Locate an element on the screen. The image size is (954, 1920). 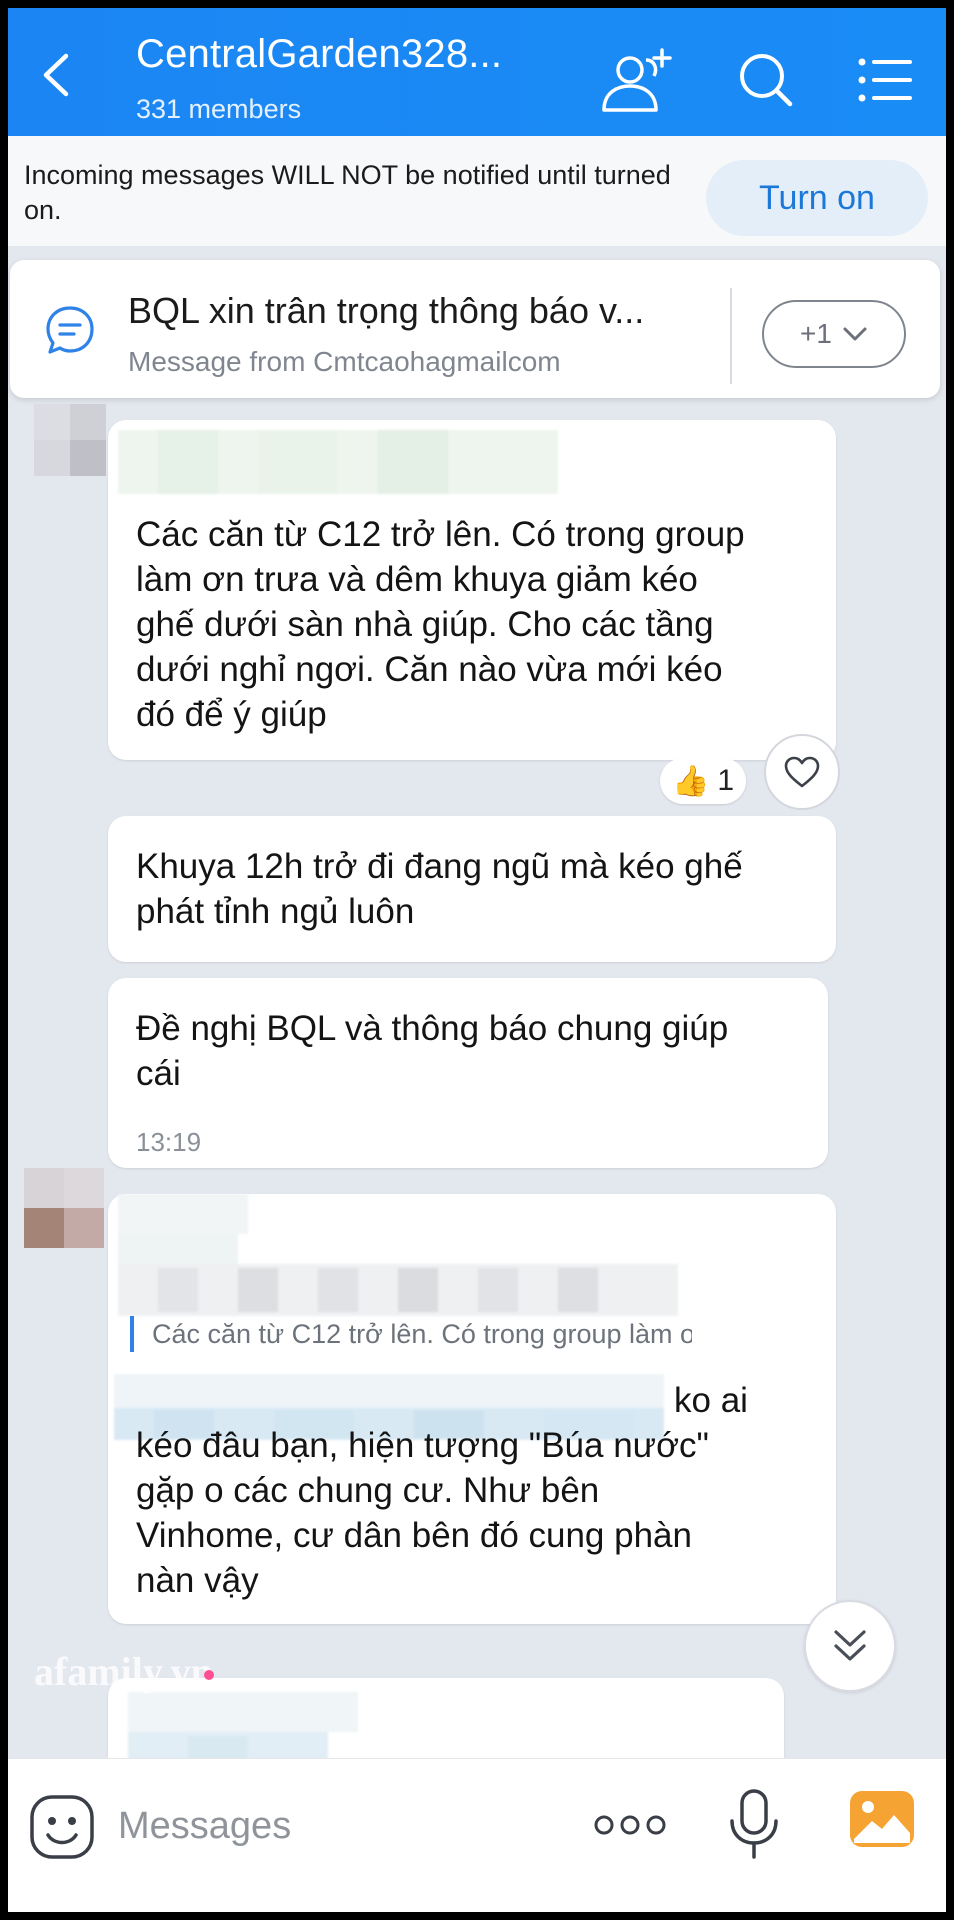
list-menu-icon is located at coordinates (892, 81).